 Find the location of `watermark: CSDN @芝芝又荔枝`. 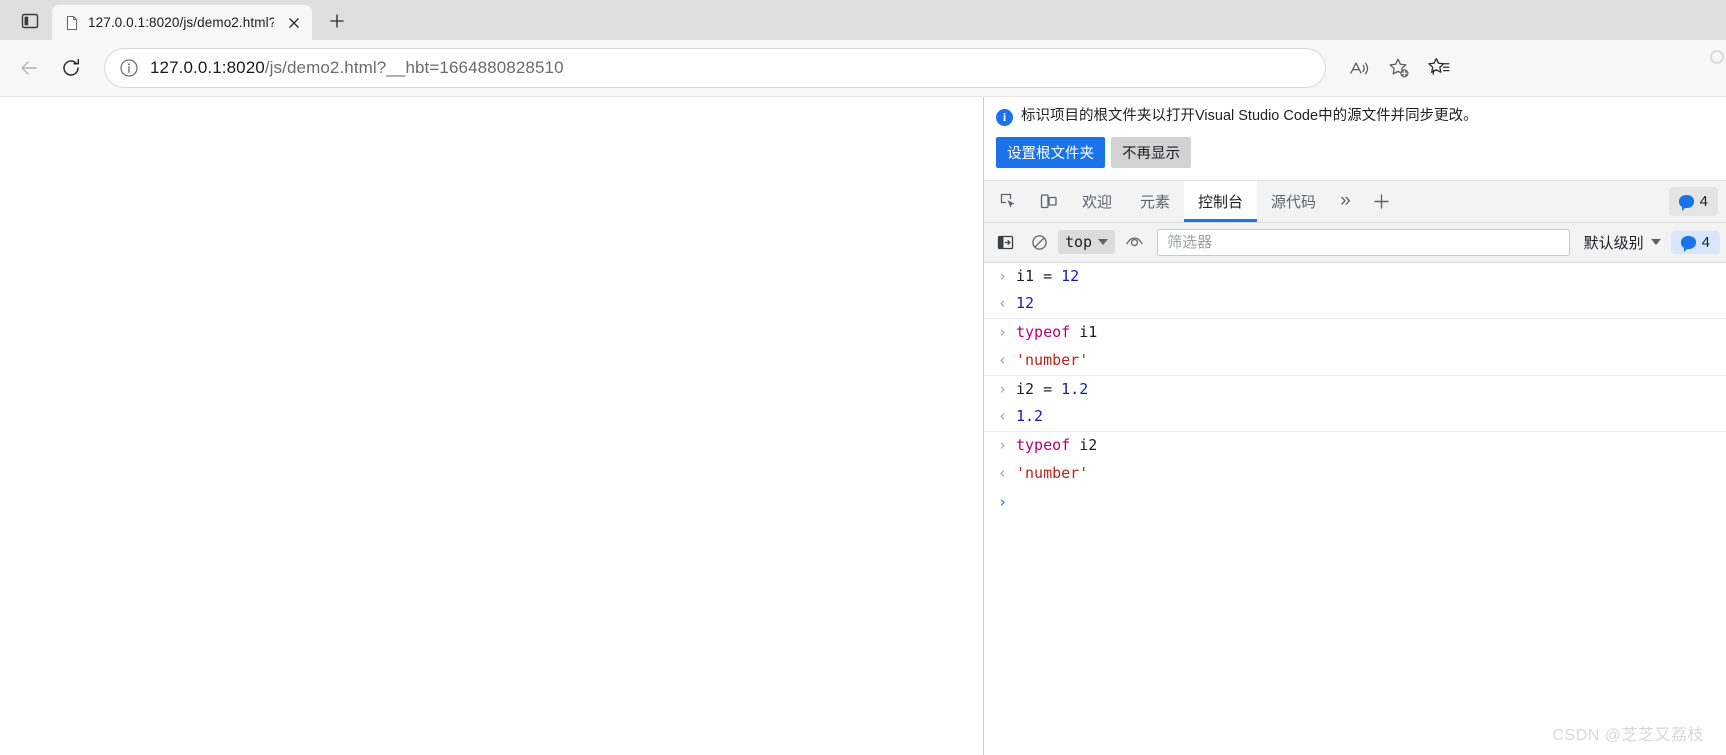

watermark: CSDN @芝芝又荔枝 is located at coordinates (1628, 735).